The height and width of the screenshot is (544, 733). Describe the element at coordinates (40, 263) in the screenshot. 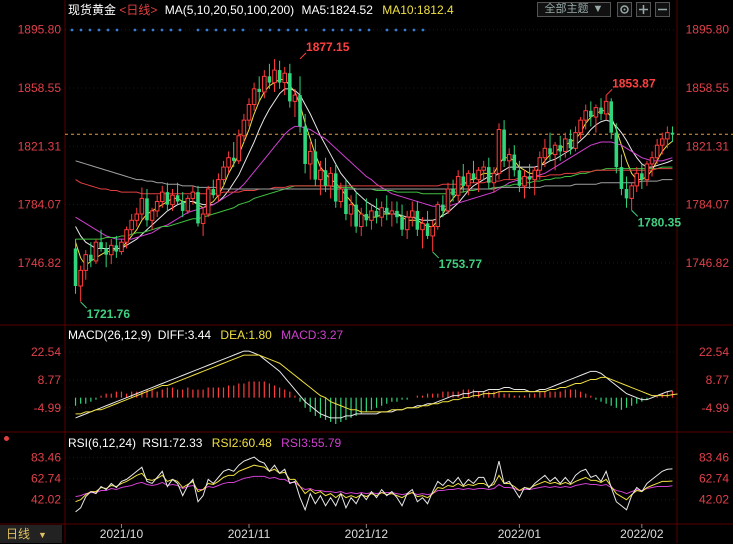

I see `price-tick-left: 1746.82` at that location.